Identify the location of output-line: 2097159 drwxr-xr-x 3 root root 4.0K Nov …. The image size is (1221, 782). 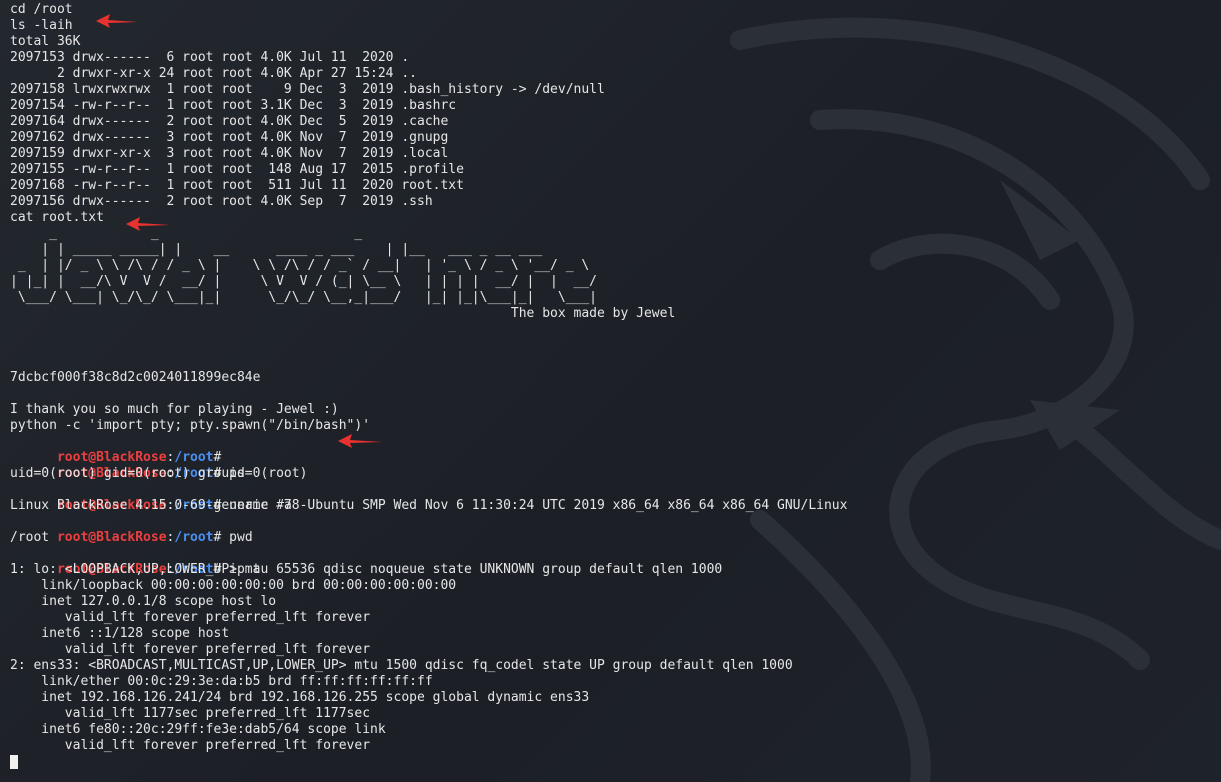
(229, 153).